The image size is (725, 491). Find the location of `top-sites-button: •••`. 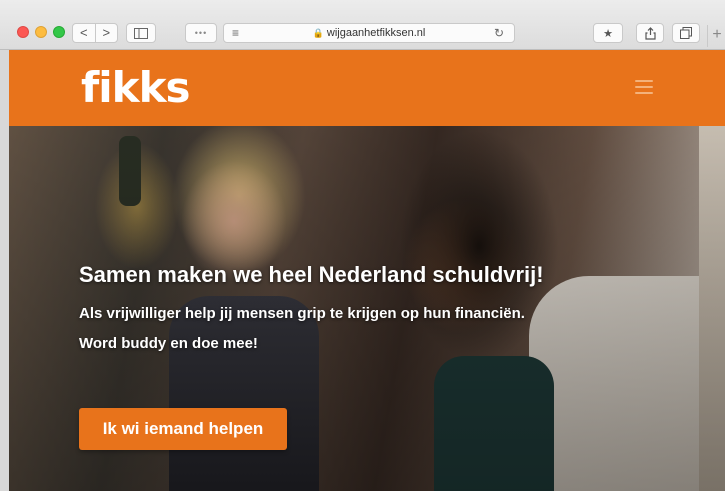

top-sites-button: ••• is located at coordinates (201, 33).